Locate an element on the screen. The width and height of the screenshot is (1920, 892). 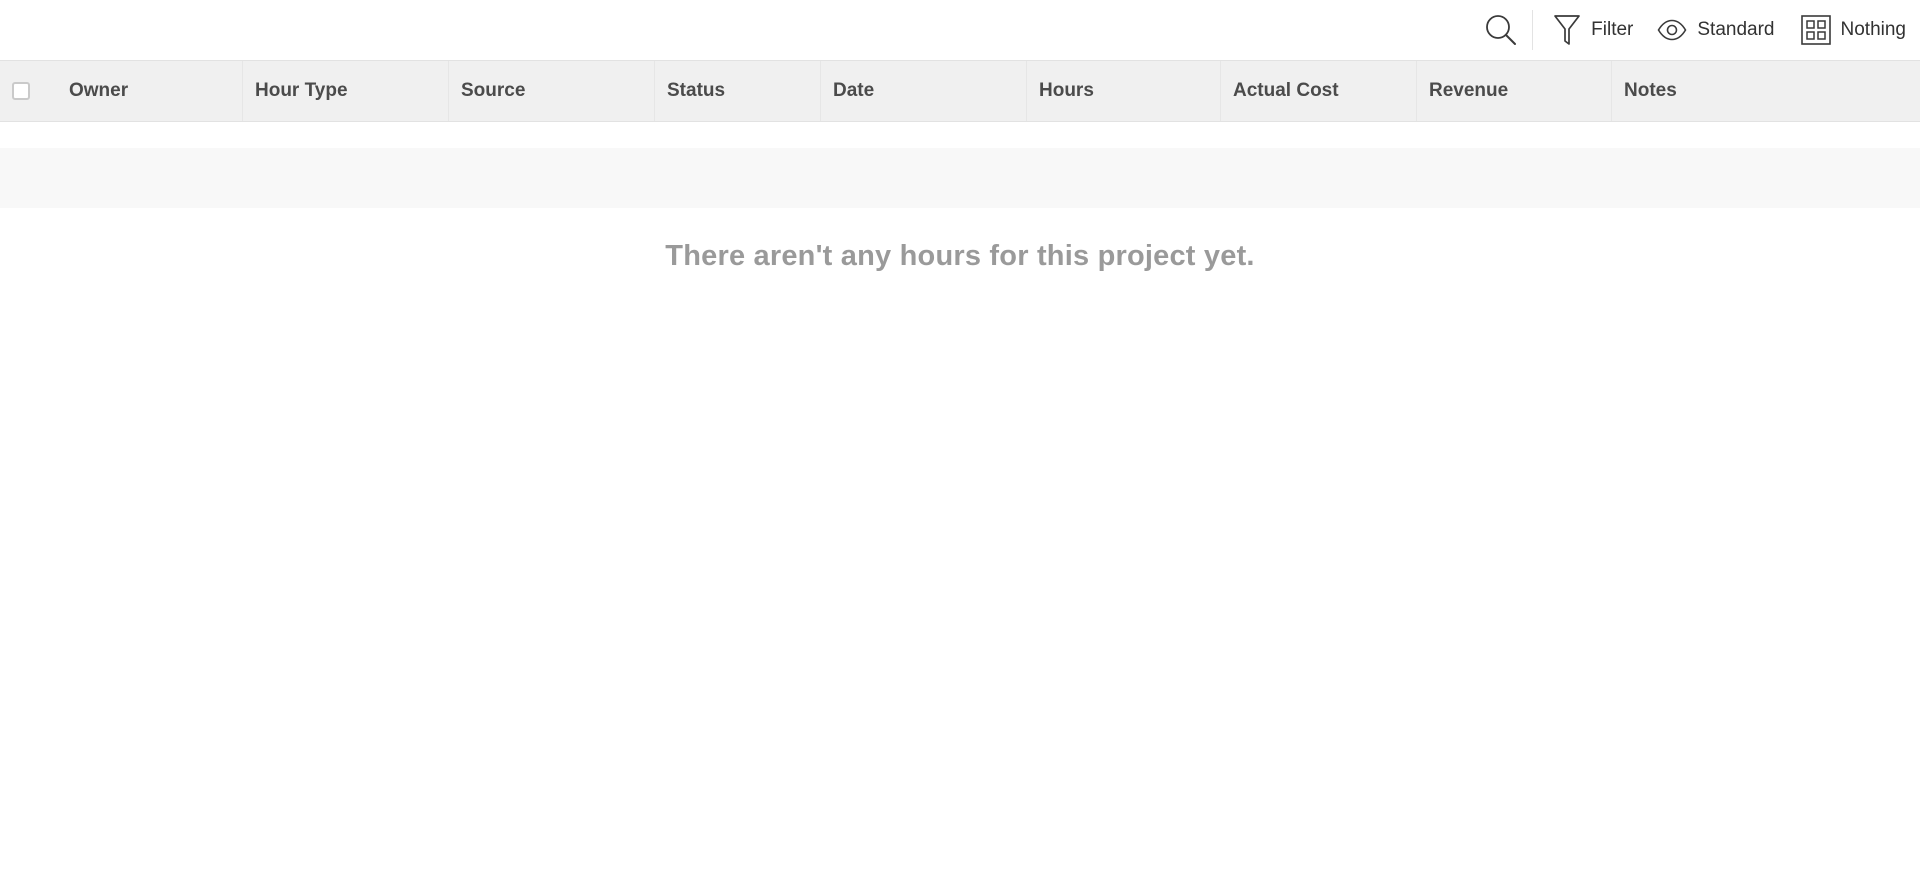
column-header-date: Date is located at coordinates (924, 91).